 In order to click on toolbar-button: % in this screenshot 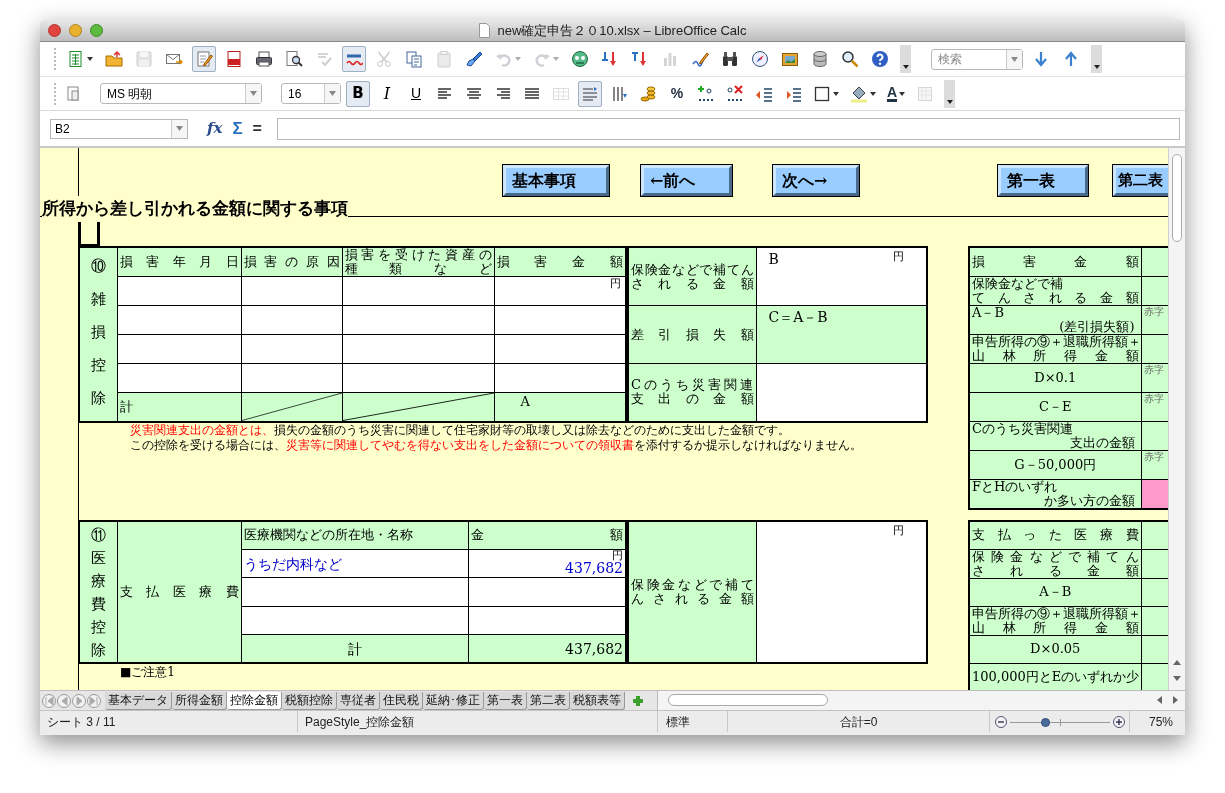, I will do `click(677, 93)`.